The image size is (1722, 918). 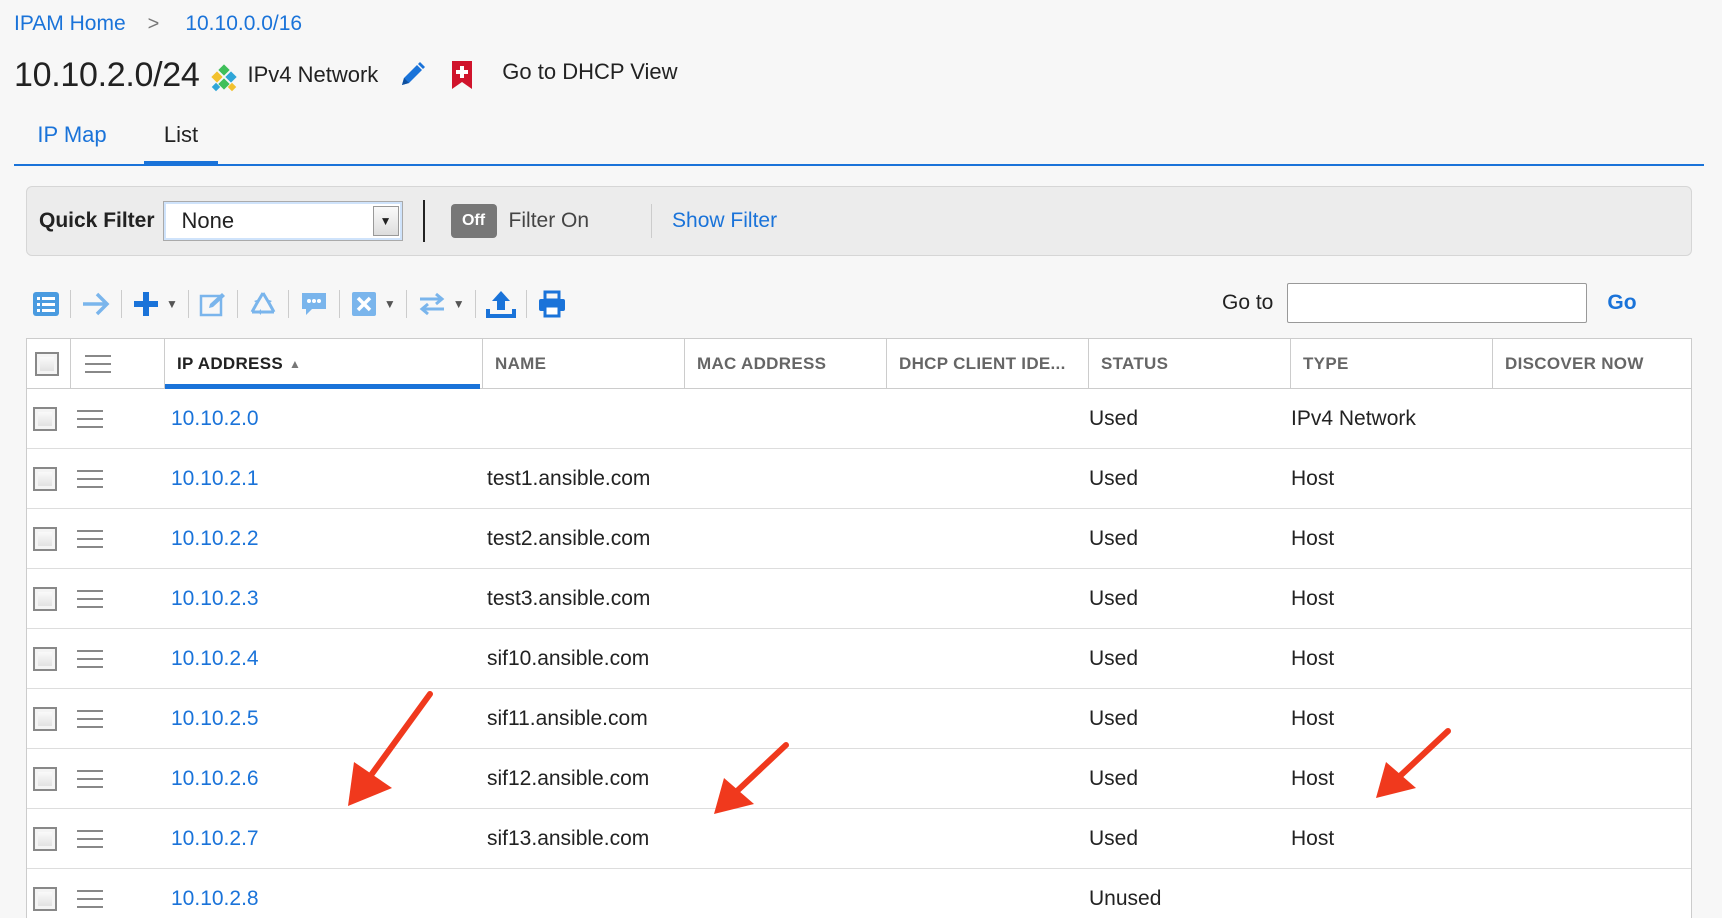 What do you see at coordinates (859, 599) in the screenshot?
I see `table-row: 10.10.2.3 test3.ansible.com Used Host` at bounding box center [859, 599].